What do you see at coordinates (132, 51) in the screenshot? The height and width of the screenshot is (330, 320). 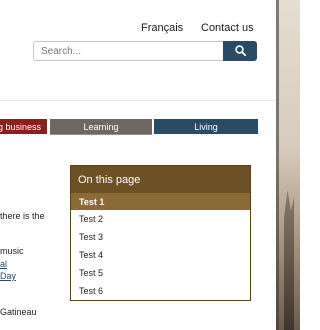 I see `search-input` at bounding box center [132, 51].